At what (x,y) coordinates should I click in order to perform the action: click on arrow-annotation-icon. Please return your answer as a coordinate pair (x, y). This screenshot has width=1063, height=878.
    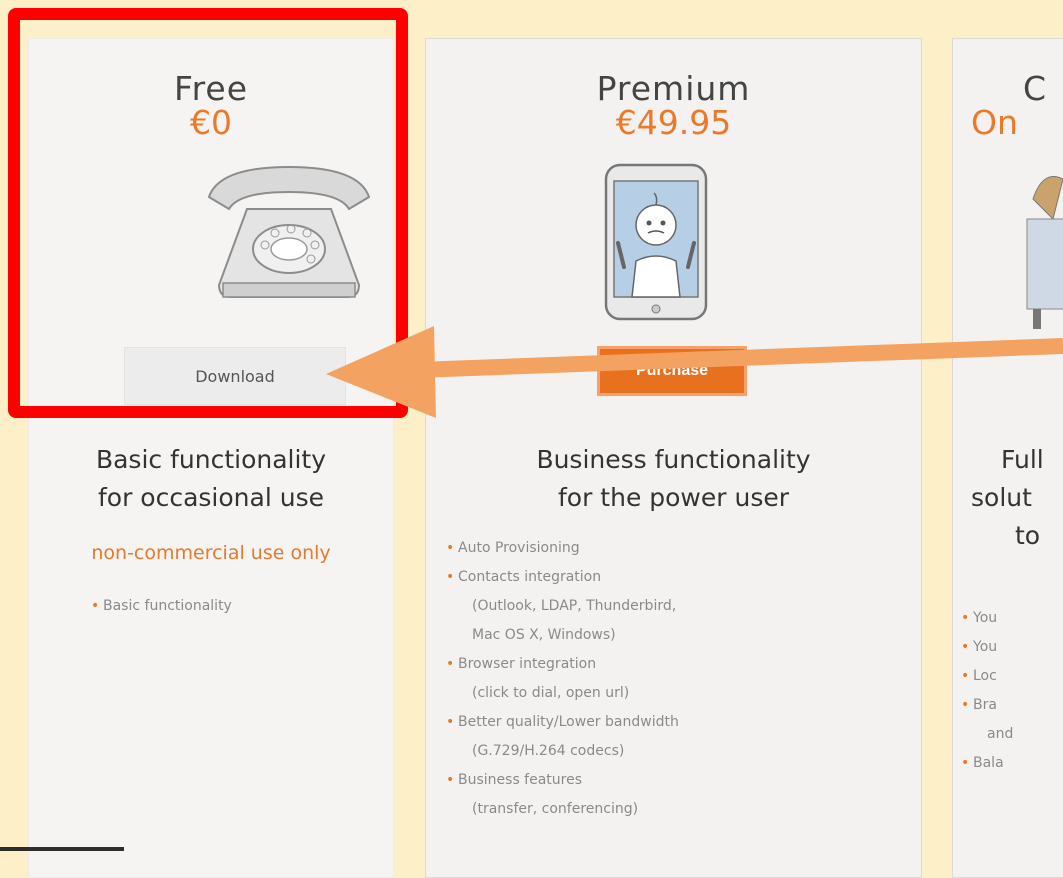
    Looking at the image, I should click on (694, 372).